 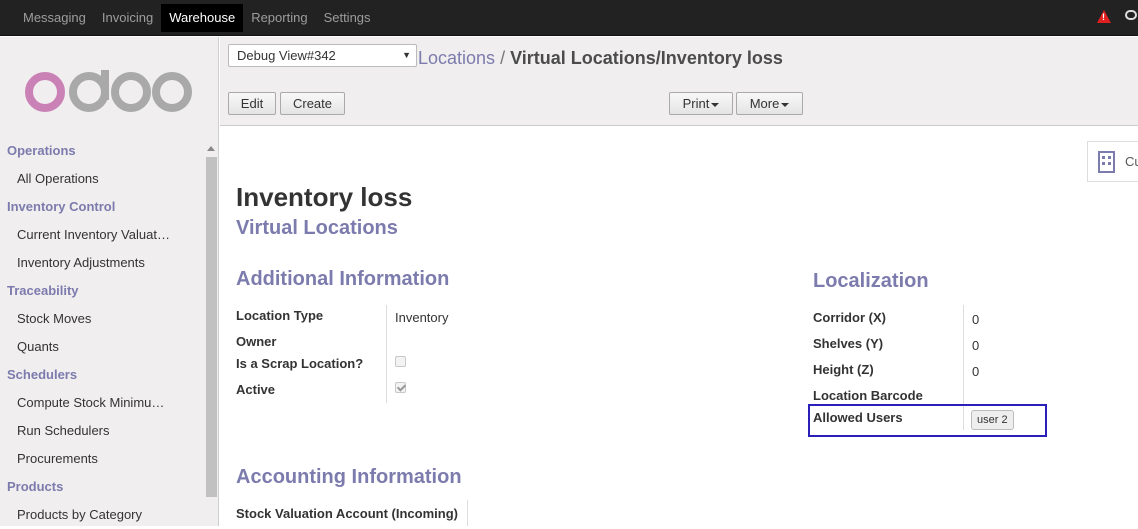 I want to click on menu-invoicing: Invoicing, so click(x=127, y=18).